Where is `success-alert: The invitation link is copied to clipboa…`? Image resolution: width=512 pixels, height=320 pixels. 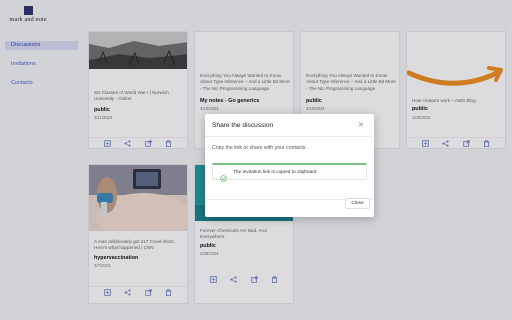
success-alert: The invitation link is copied to clipboa… is located at coordinates (289, 172).